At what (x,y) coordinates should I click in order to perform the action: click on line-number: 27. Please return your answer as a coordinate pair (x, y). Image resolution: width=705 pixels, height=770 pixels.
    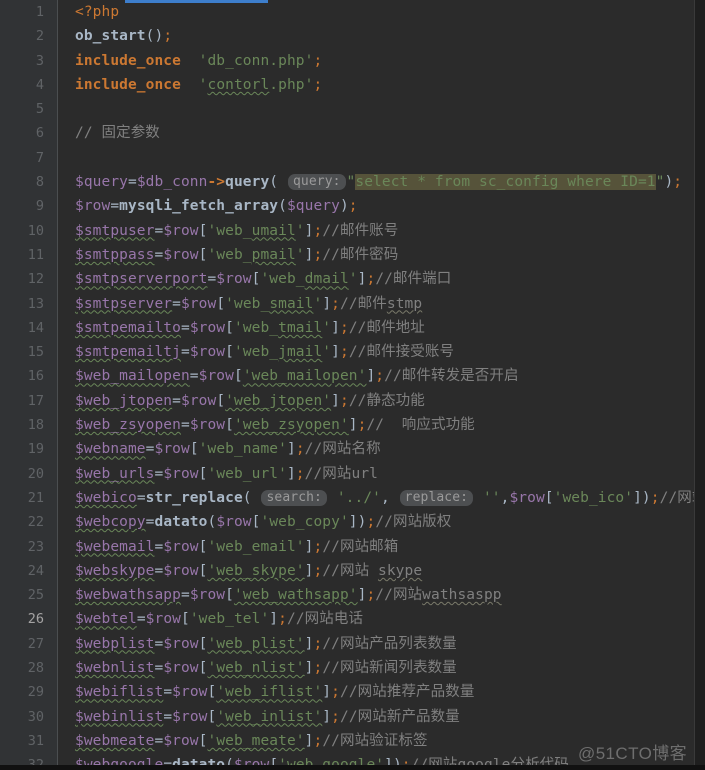
    Looking at the image, I should click on (35, 643).